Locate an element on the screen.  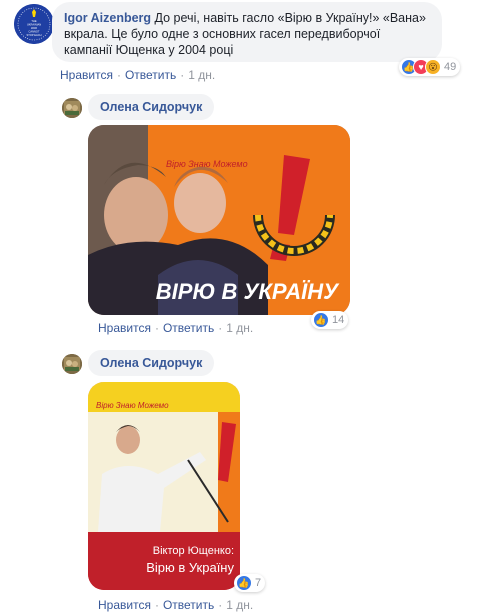
avatar-line-4: CANNOT is located at coordinates (34, 32).